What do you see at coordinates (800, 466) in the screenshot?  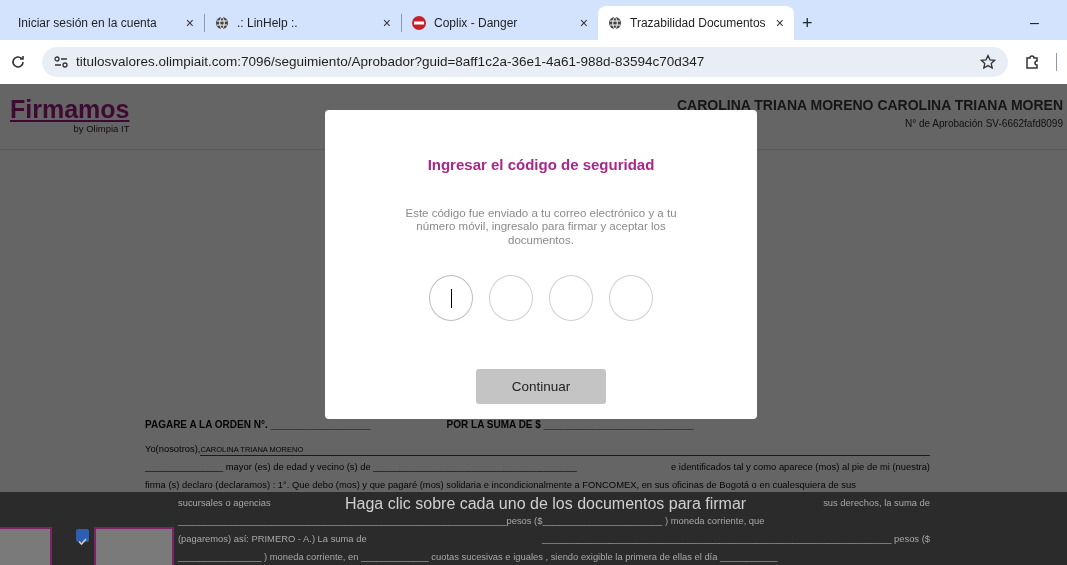 I see `document-text: e identificados tal y como aparece (mos) al pie de mi (nuestra)` at bounding box center [800, 466].